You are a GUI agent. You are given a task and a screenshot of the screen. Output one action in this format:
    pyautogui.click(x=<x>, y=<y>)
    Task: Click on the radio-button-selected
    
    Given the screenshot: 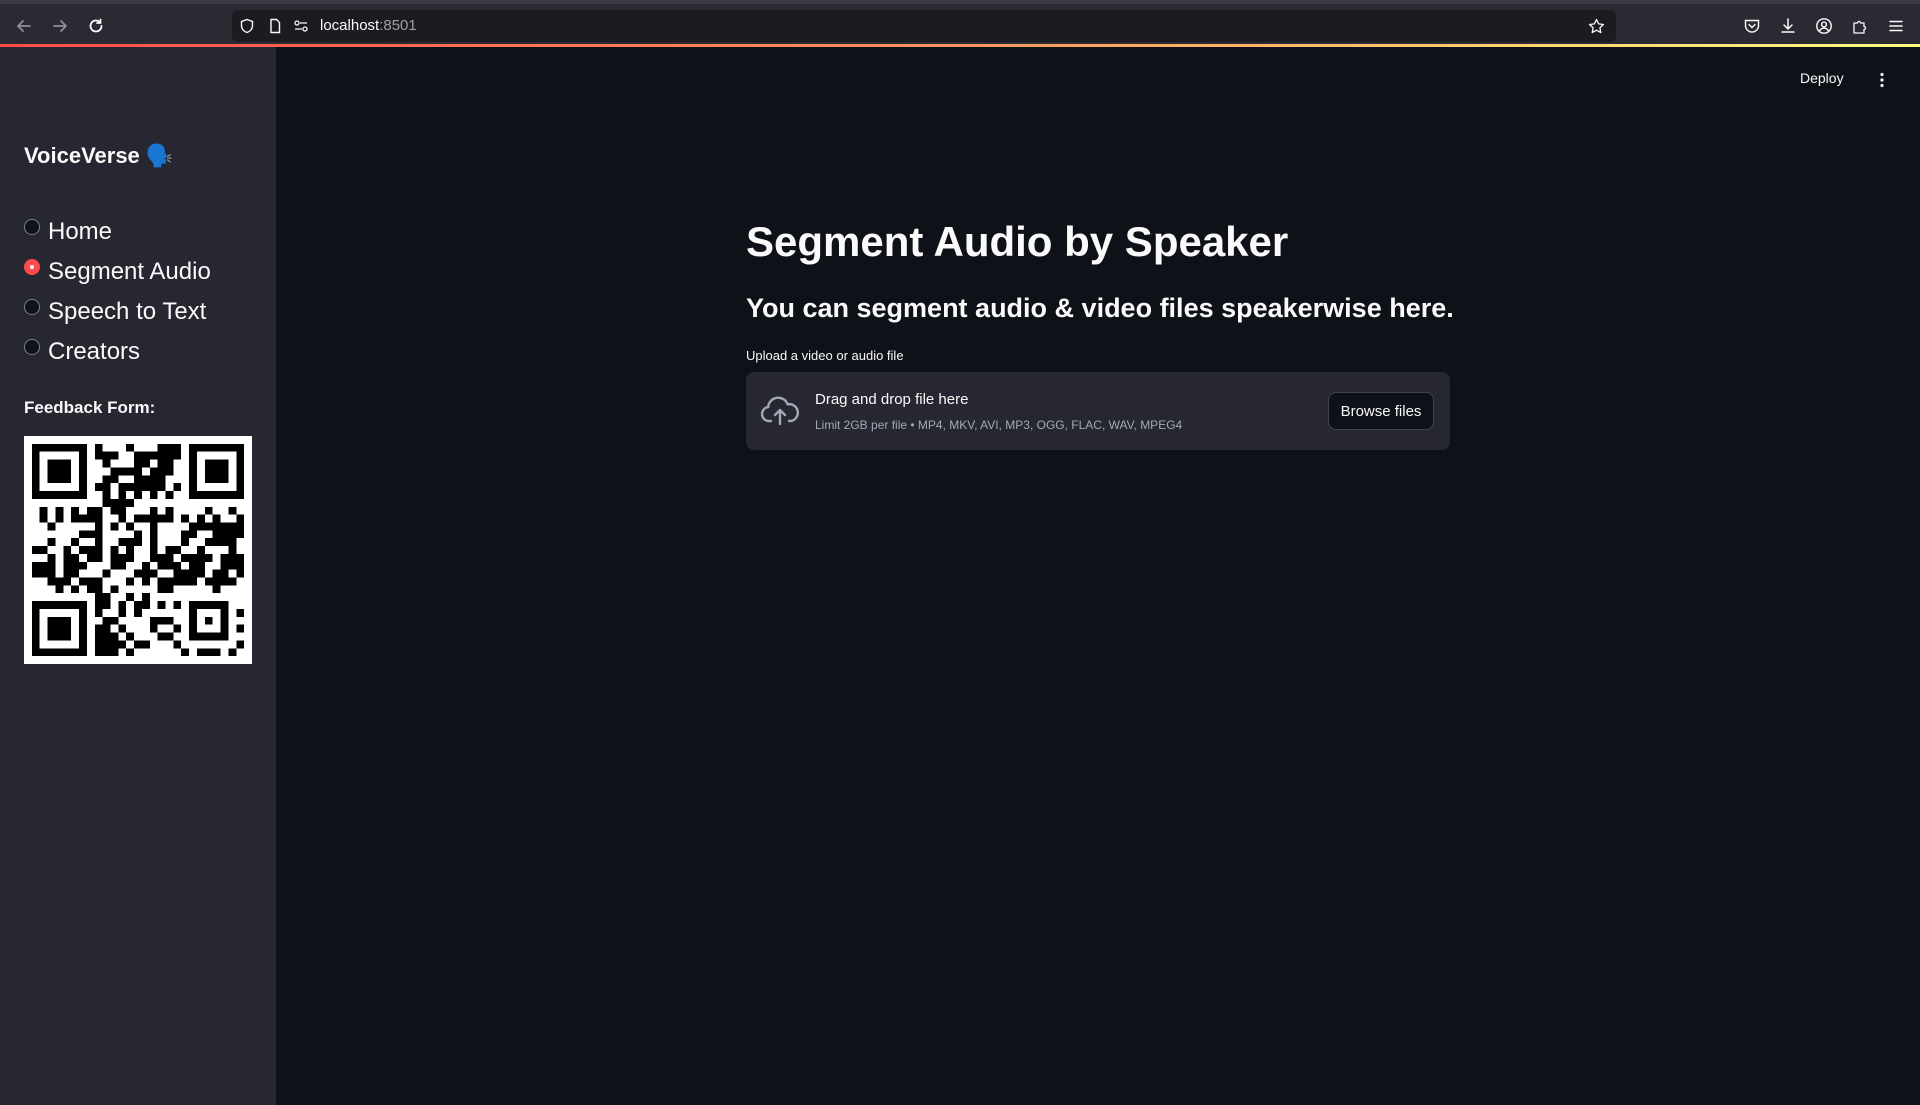 What is the action you would take?
    pyautogui.click(x=32, y=267)
    